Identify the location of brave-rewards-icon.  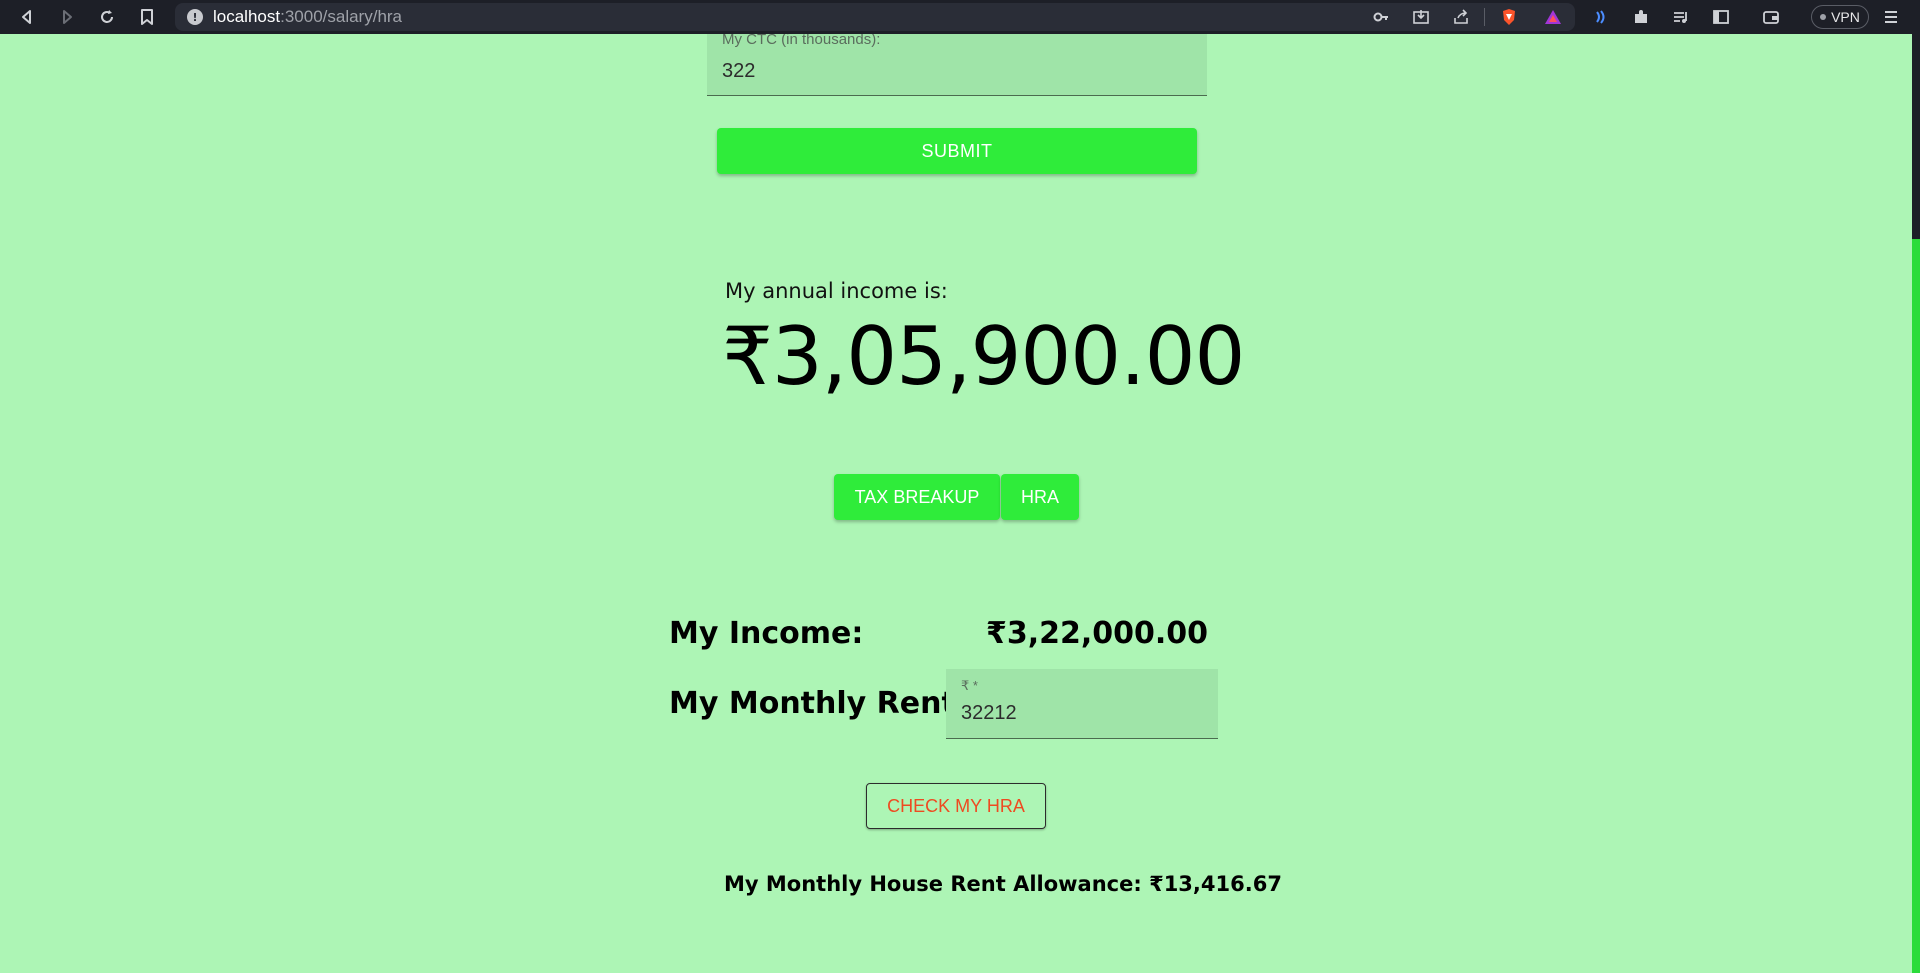
(1553, 17).